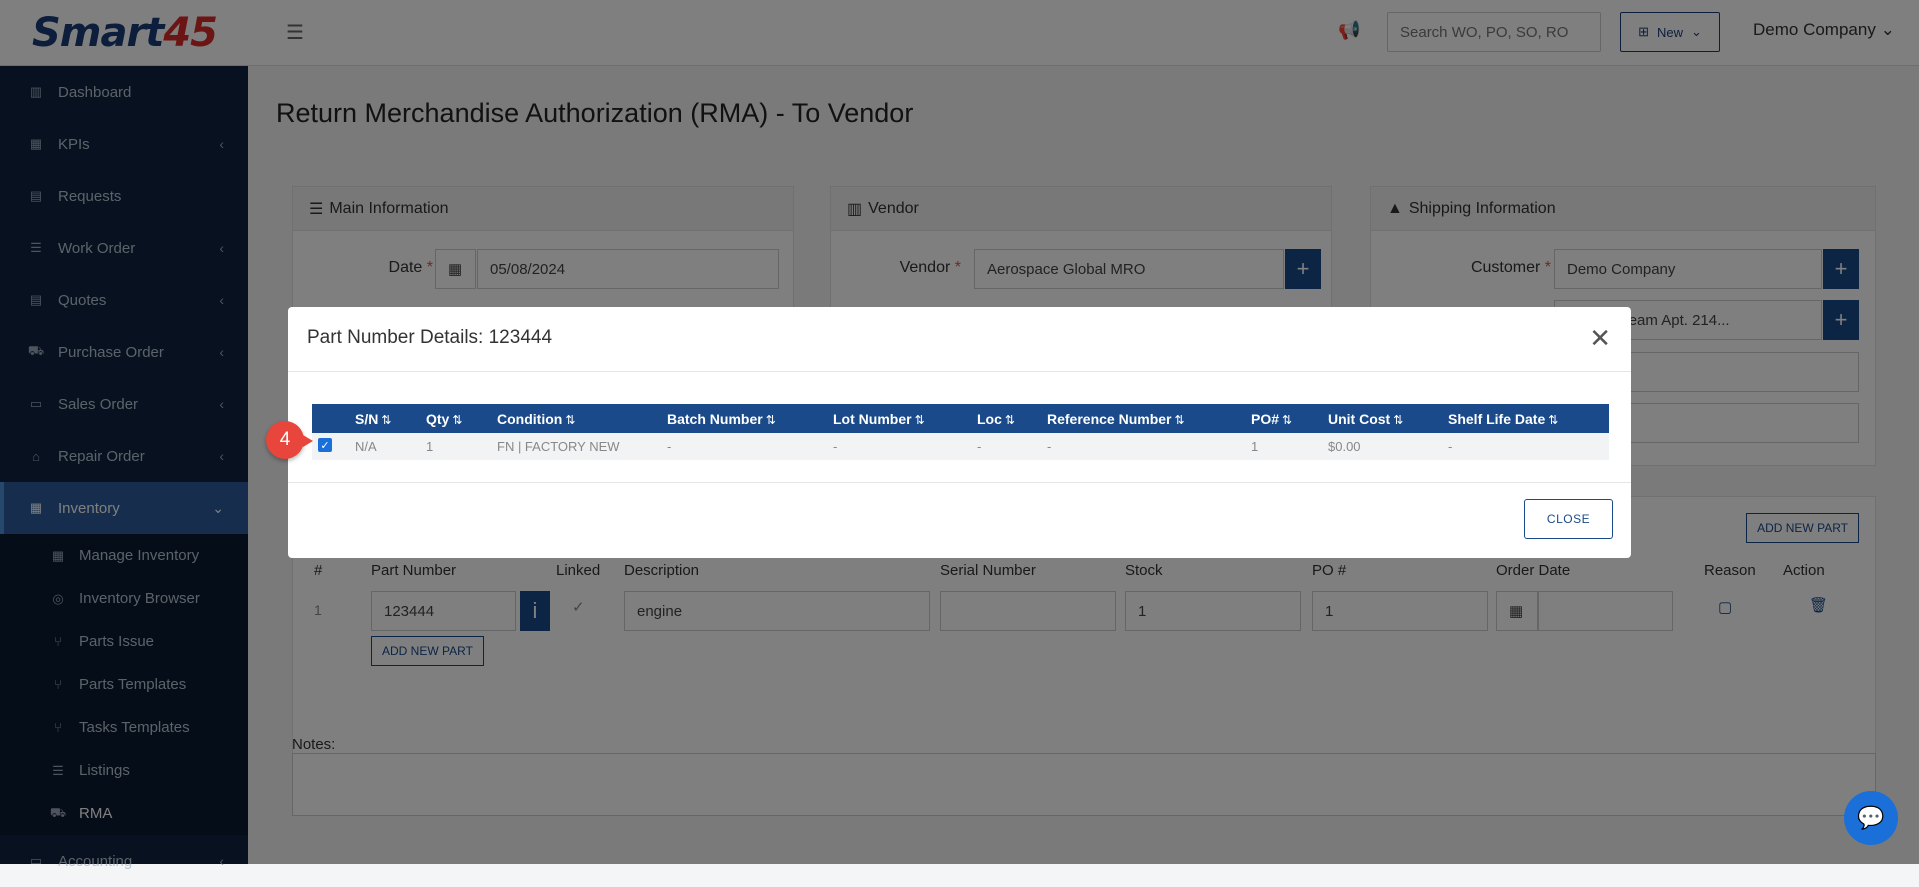 The height and width of the screenshot is (887, 1919). What do you see at coordinates (373, 419) in the screenshot?
I see `col-sn: S/N⇅` at bounding box center [373, 419].